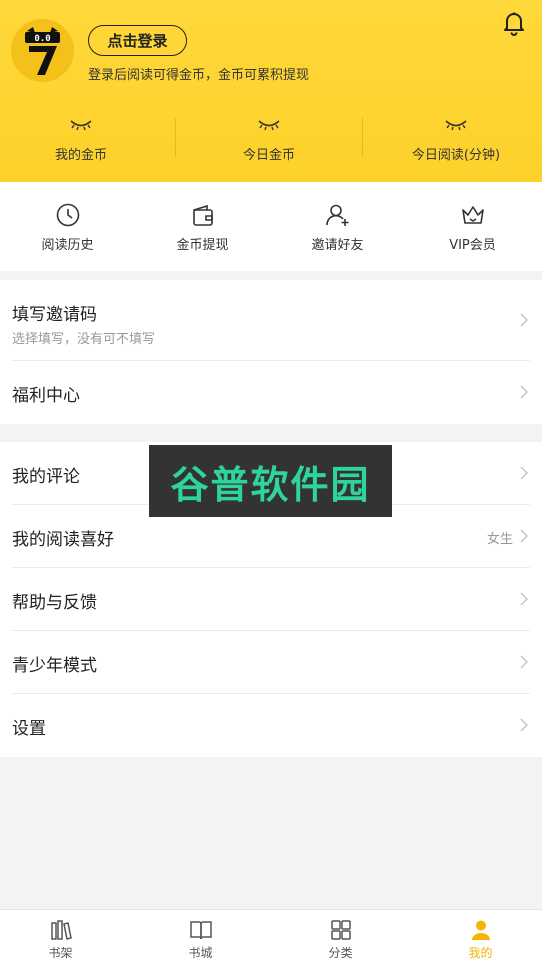  Describe the element at coordinates (472, 215) in the screenshot. I see `crown-icon` at that location.